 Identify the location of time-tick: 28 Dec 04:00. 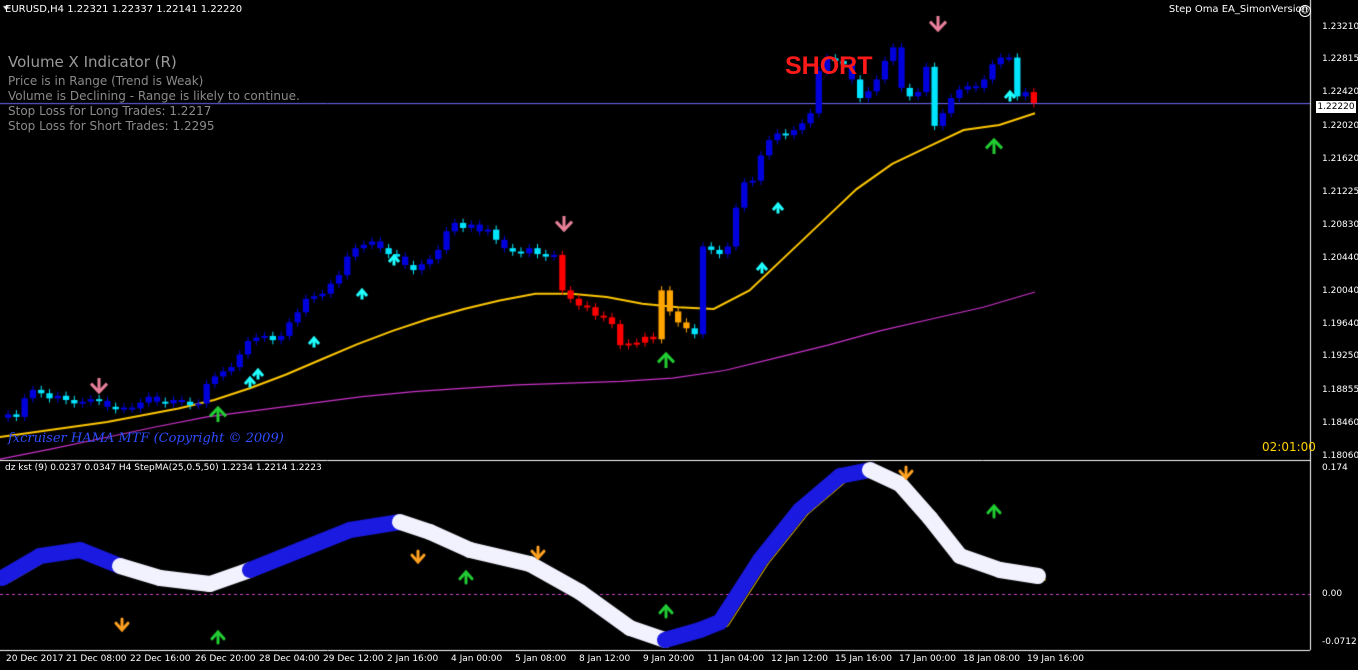
(289, 659).